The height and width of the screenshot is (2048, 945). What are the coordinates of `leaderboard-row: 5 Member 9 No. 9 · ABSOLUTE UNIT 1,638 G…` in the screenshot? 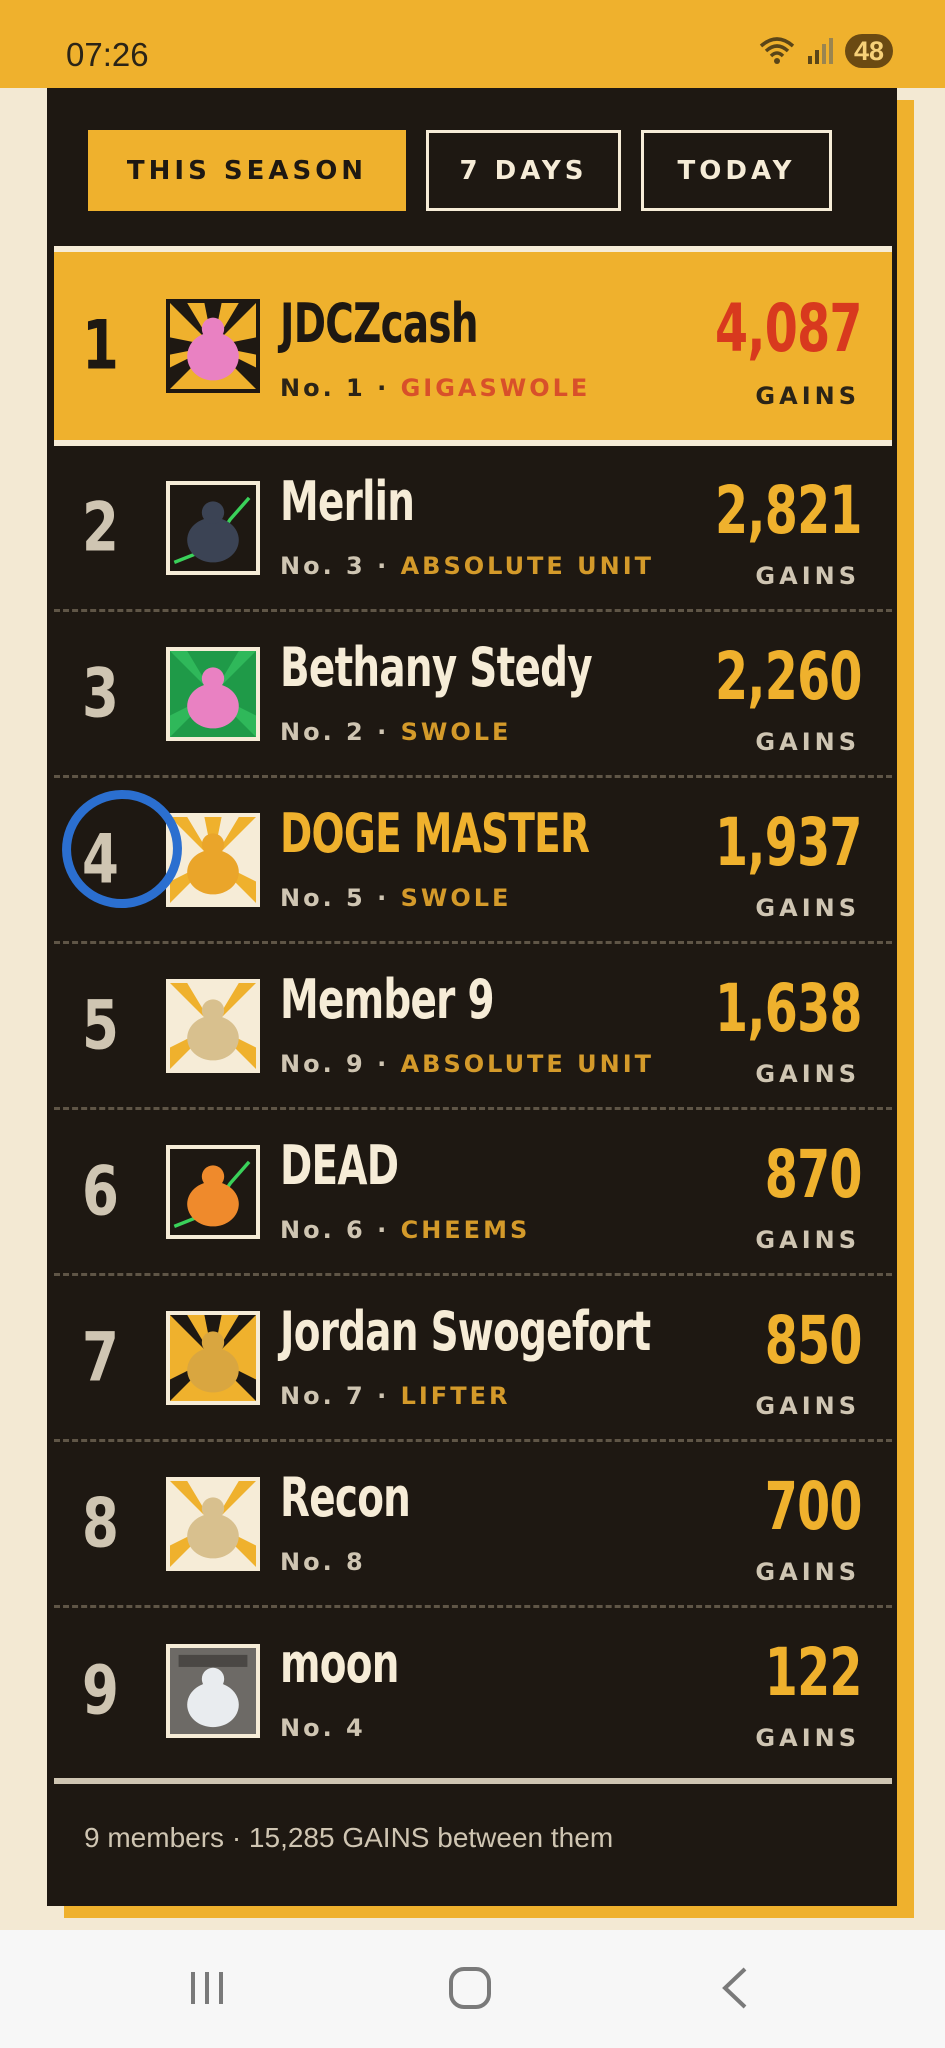 It's located at (473, 1027).